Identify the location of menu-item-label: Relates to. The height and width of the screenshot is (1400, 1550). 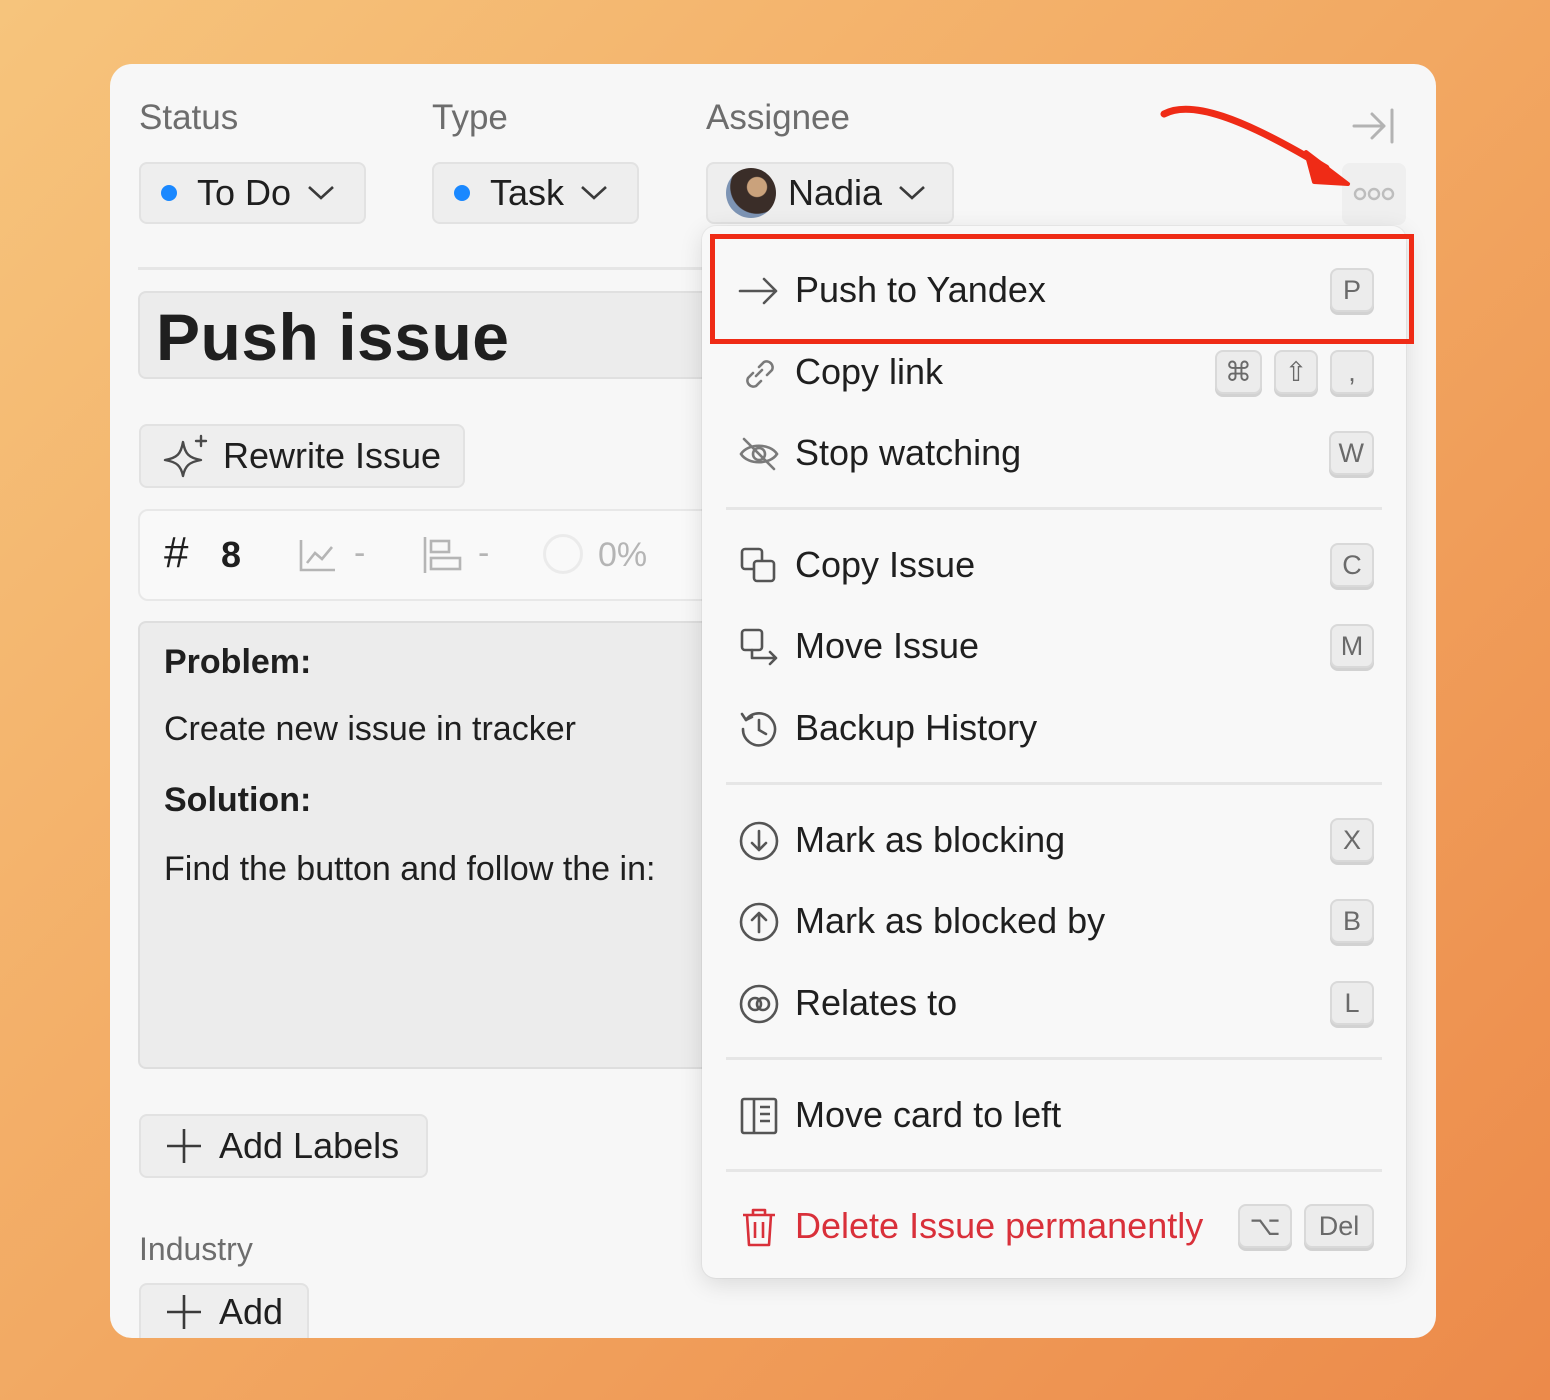
(876, 1002).